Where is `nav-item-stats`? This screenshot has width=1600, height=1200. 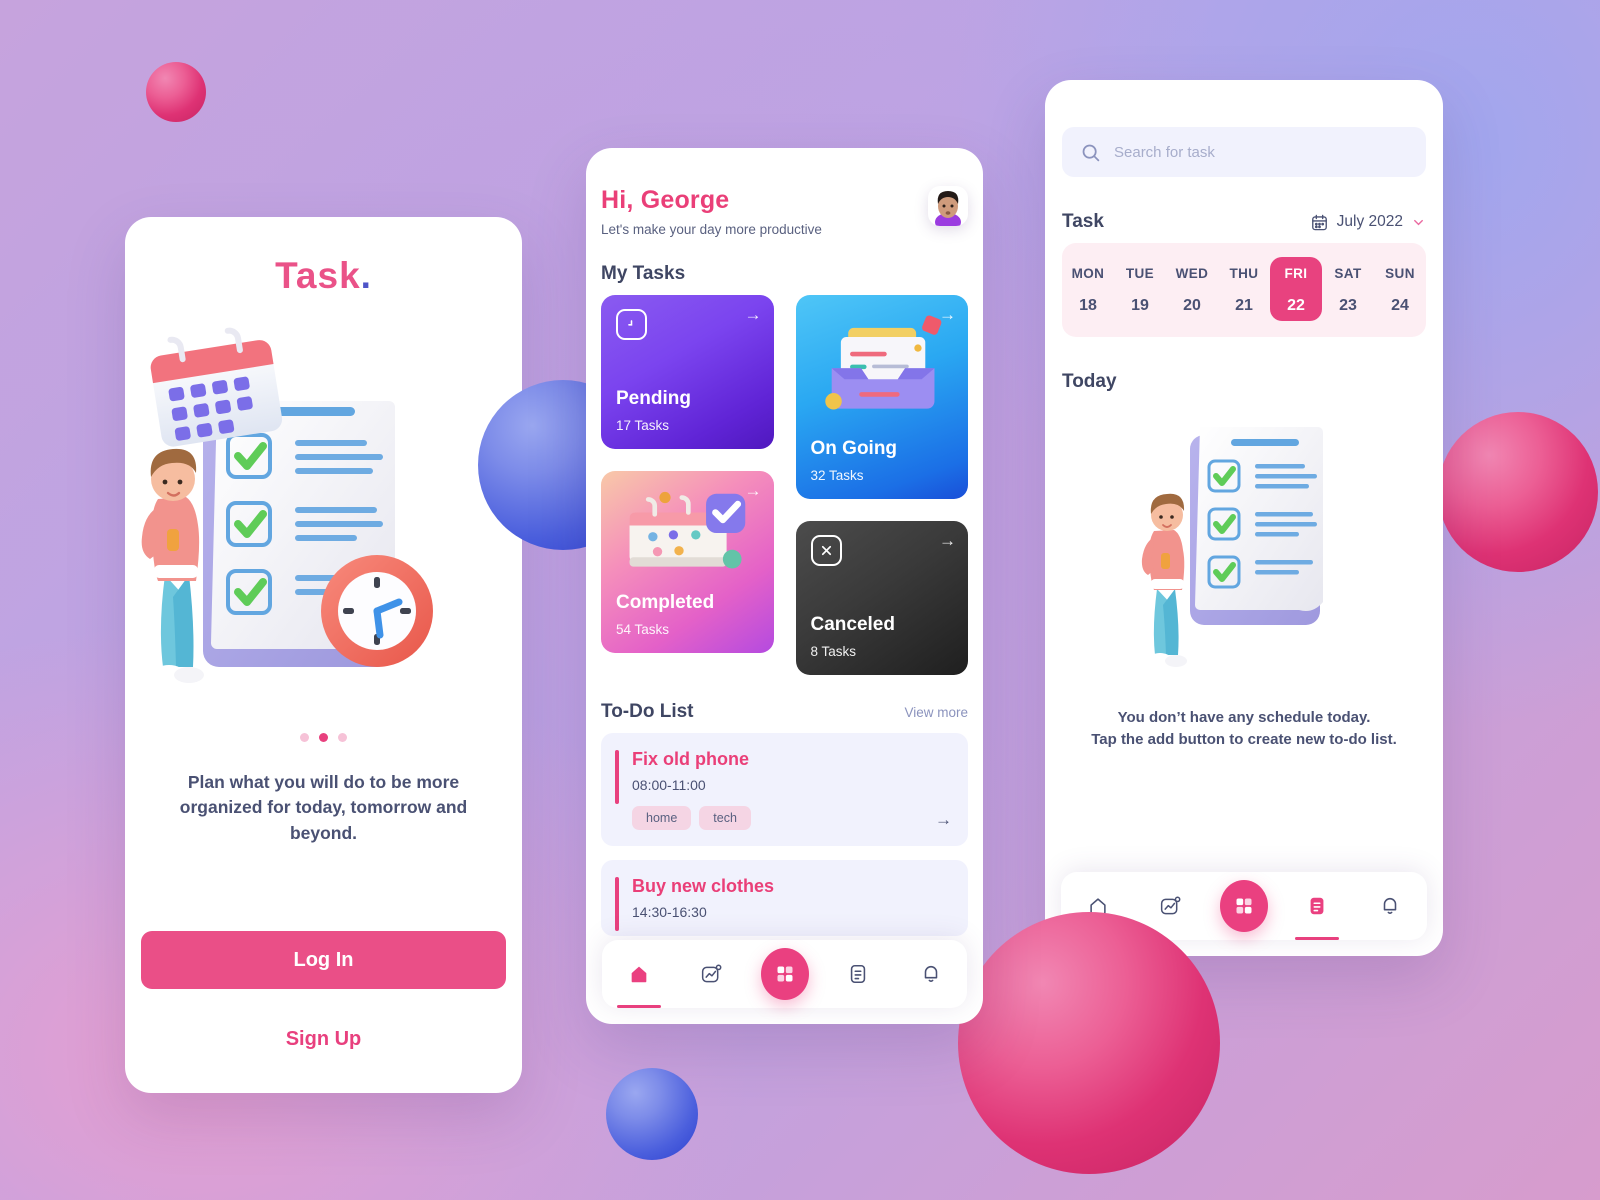
nav-item-stats is located at coordinates (712, 974).